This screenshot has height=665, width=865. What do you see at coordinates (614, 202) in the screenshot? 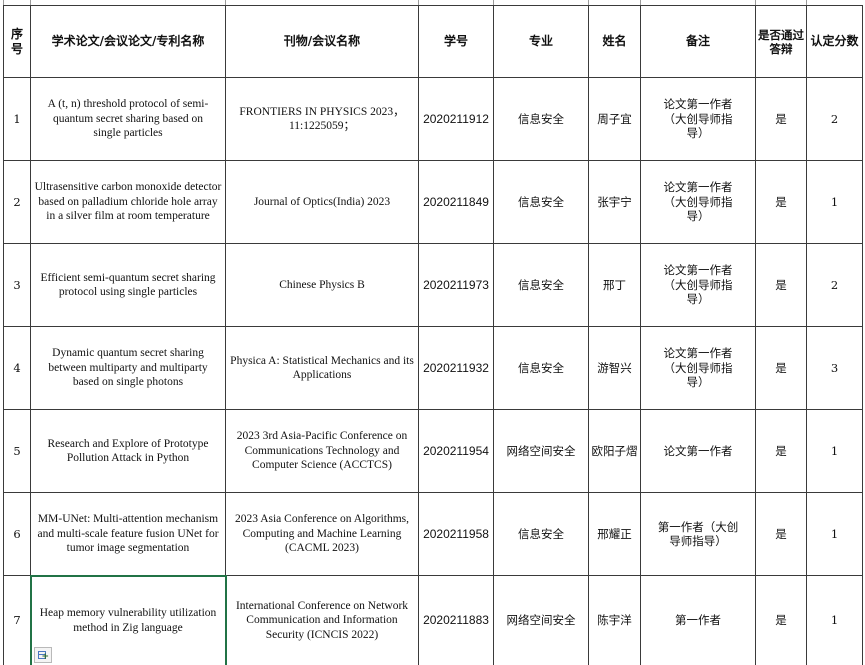
I see `cell-name: 张宇宁` at bounding box center [614, 202].